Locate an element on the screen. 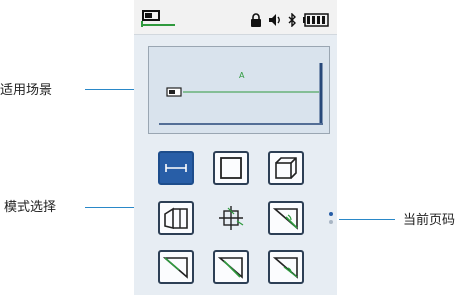 The width and height of the screenshot is (474, 295). measure-mode-status-icon is located at coordinates (158, 18).